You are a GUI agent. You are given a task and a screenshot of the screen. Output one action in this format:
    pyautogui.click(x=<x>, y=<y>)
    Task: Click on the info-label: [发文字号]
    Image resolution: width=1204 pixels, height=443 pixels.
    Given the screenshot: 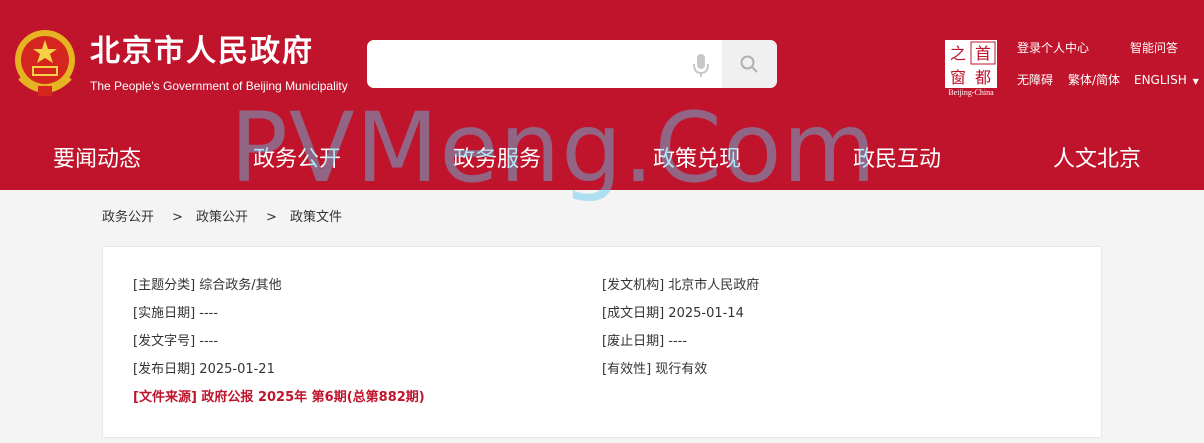 What is the action you would take?
    pyautogui.click(x=164, y=341)
    